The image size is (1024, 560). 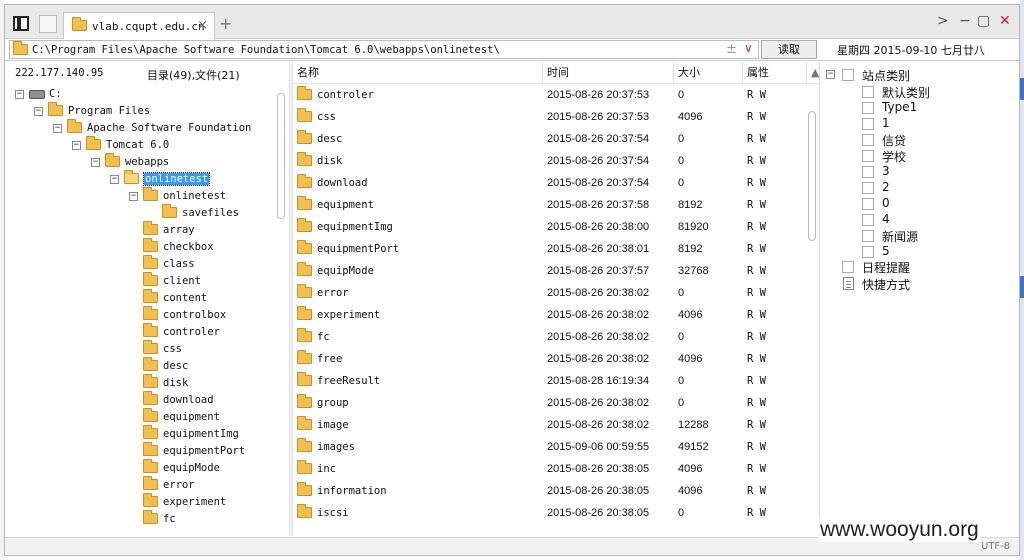 I want to click on scroll-up-icon: ▲, so click(x=813, y=73).